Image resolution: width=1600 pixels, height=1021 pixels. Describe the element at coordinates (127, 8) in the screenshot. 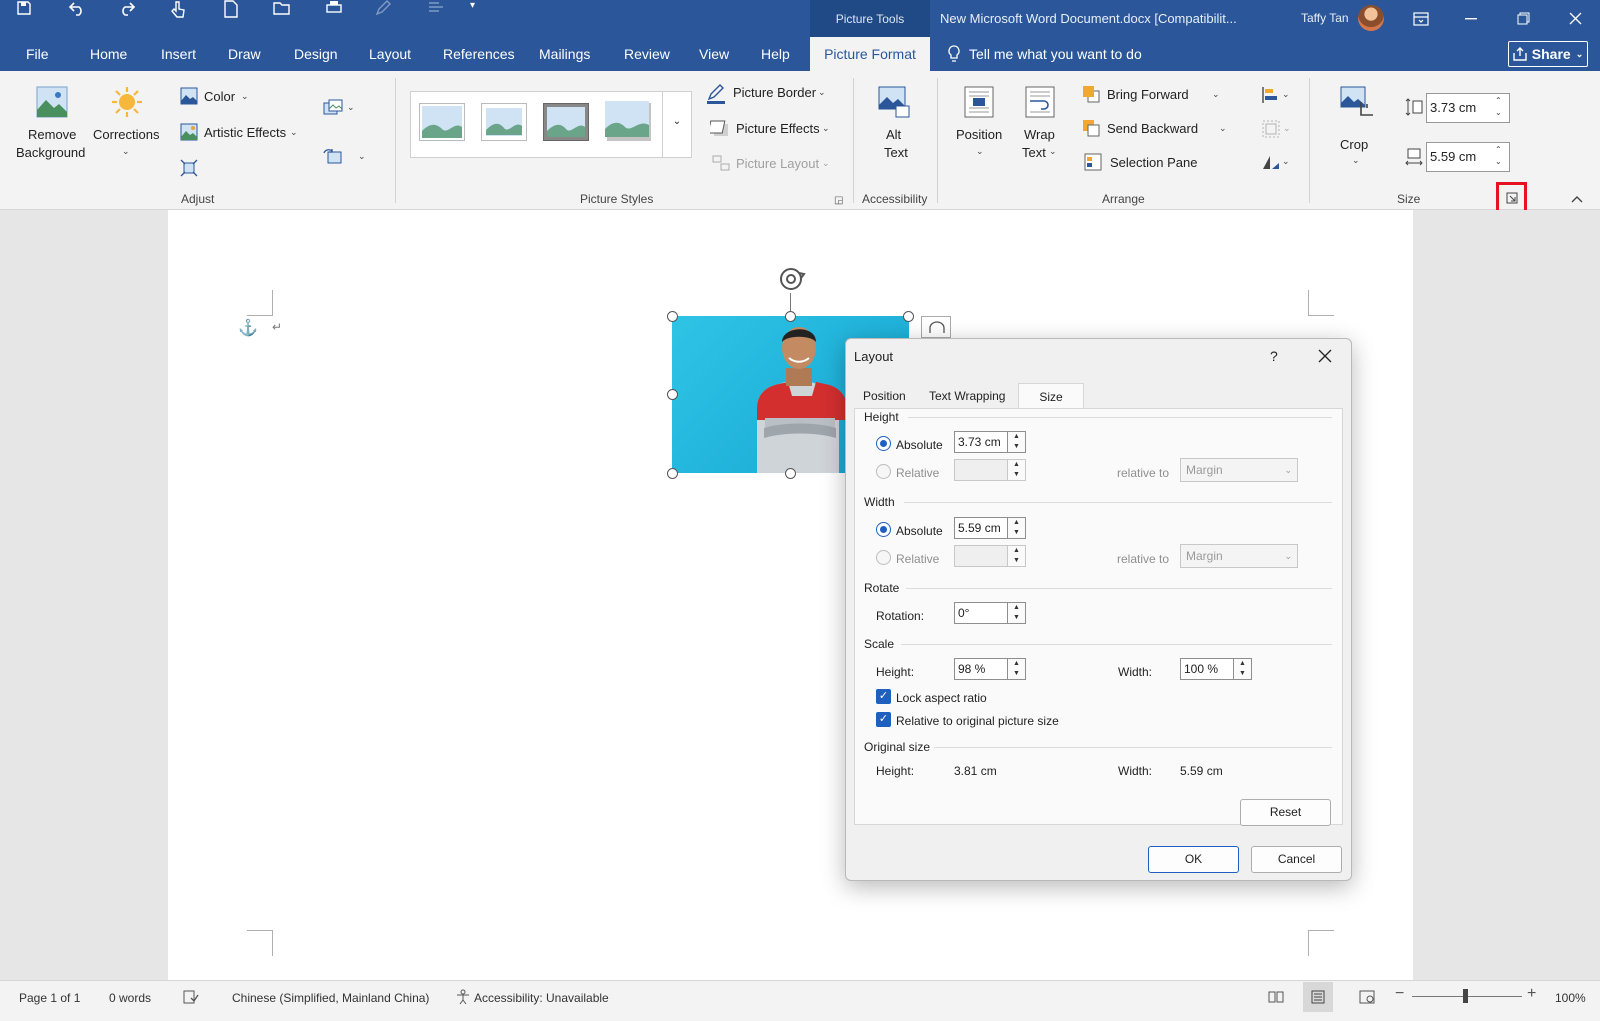

I see `redo-icon` at that location.